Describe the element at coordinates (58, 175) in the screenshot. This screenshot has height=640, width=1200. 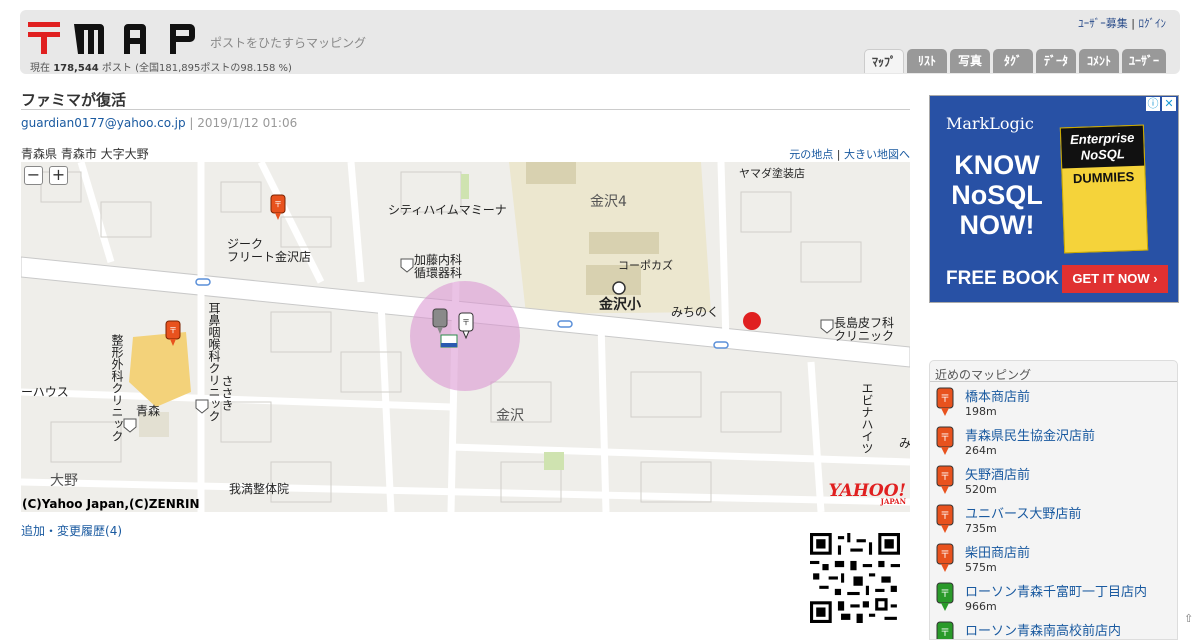
I see `zoom-in-button: +` at that location.